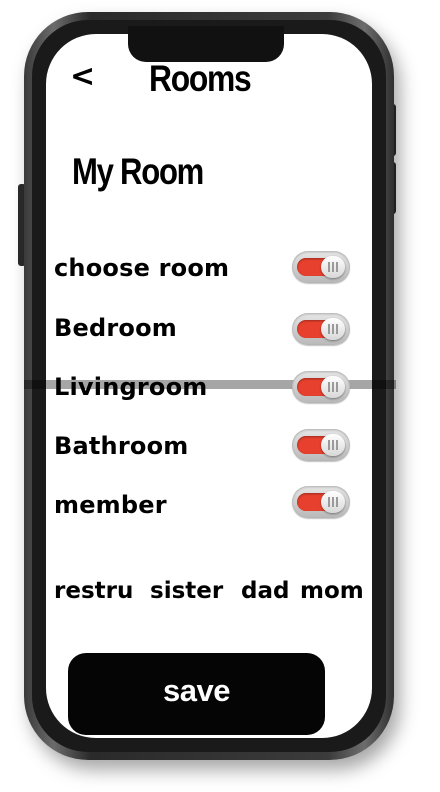  What do you see at coordinates (200, 78) in the screenshot?
I see `page-title: Rooms` at bounding box center [200, 78].